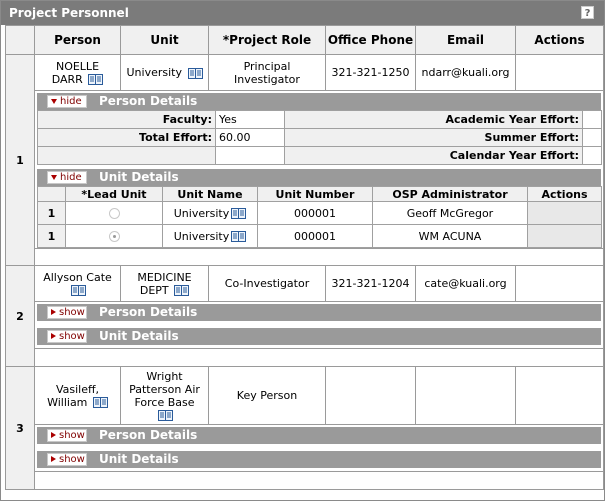 This screenshot has height=501, width=605. I want to click on project-role-cell: Principal Investigator, so click(267, 72).